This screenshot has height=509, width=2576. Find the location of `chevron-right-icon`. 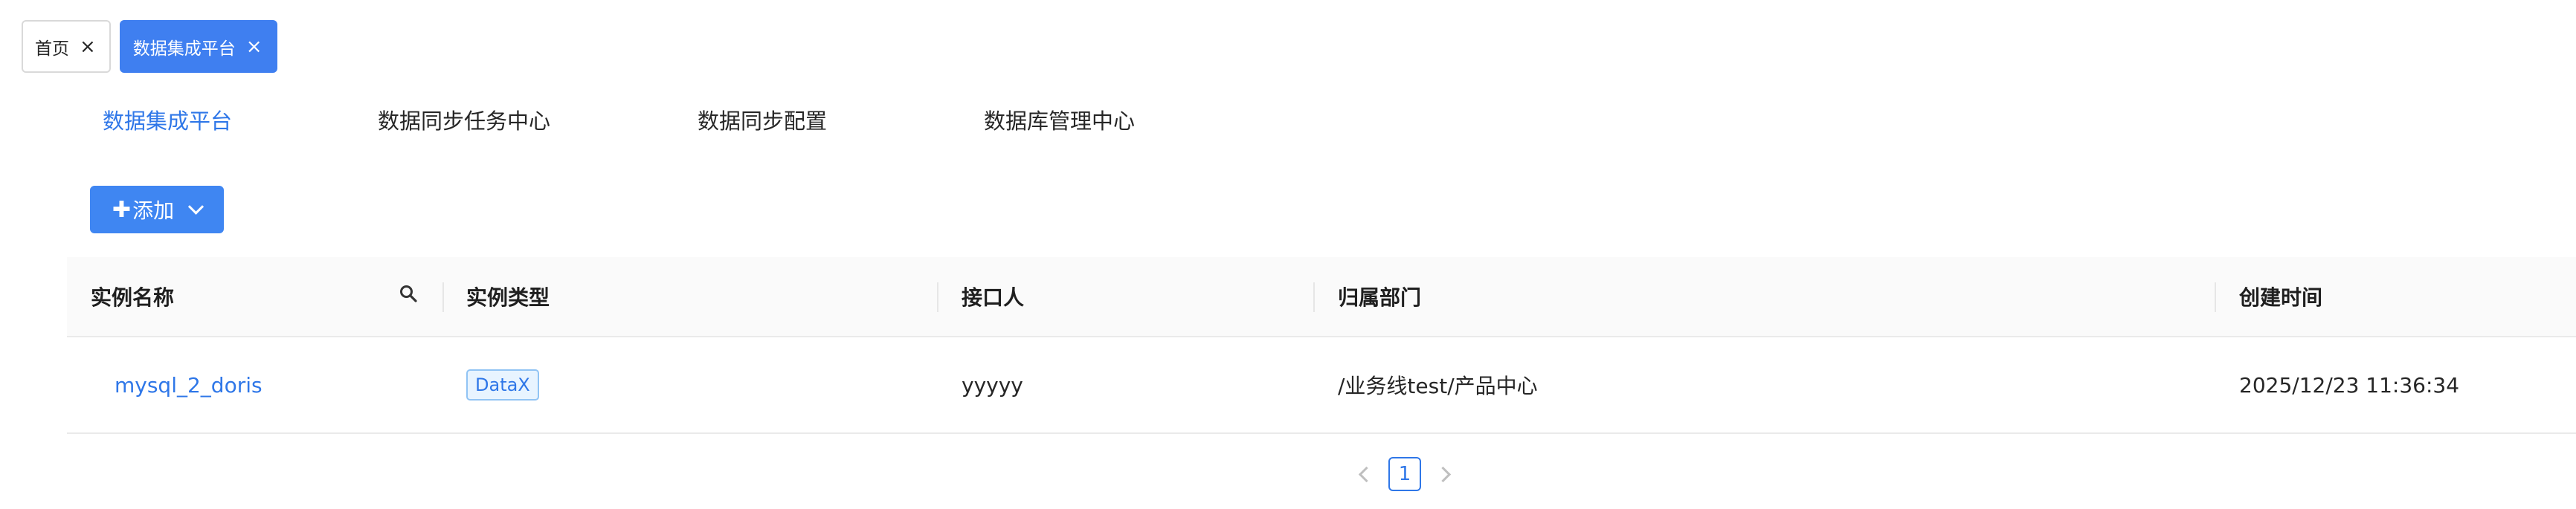

chevron-right-icon is located at coordinates (1443, 474).